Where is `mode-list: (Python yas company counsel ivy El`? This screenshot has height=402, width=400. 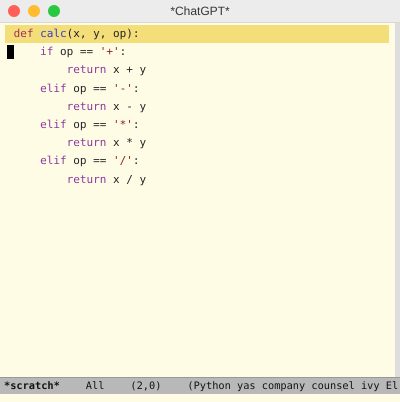
mode-list: (Python yas company counsel ivy El is located at coordinates (292, 386).